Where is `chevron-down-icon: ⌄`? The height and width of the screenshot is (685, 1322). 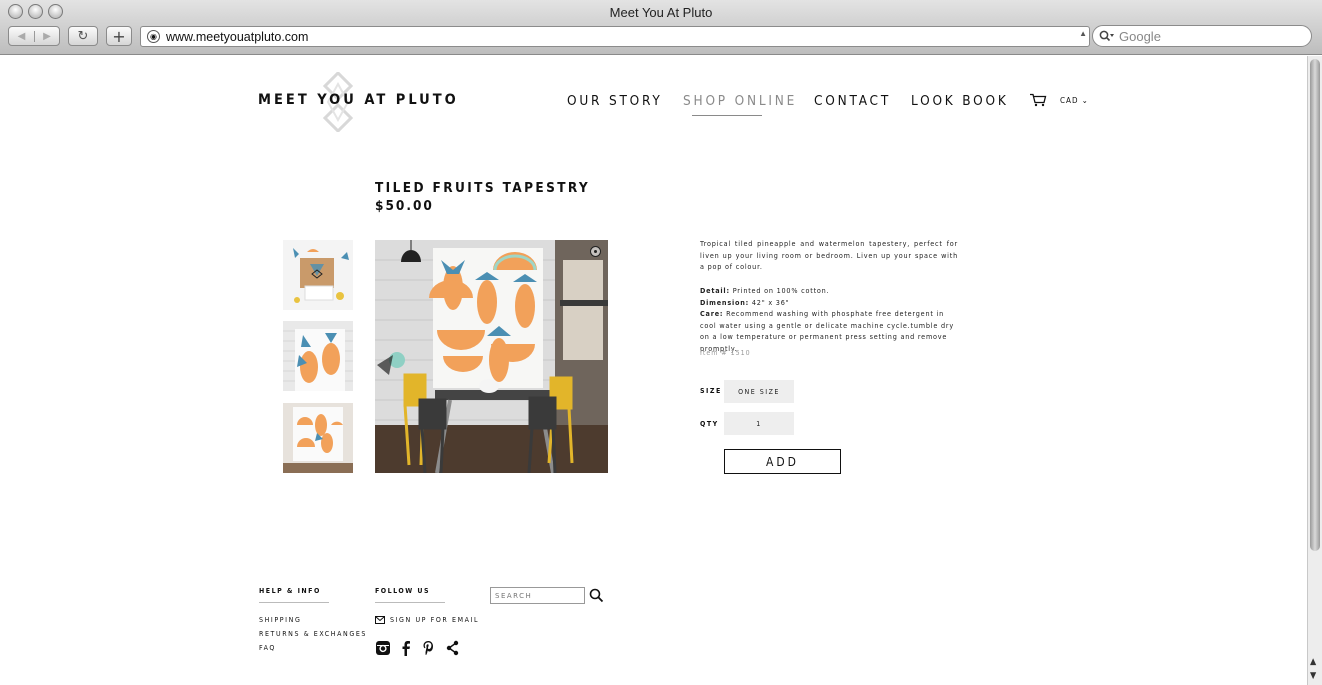
chevron-down-icon: ⌄ is located at coordinates (1085, 100).